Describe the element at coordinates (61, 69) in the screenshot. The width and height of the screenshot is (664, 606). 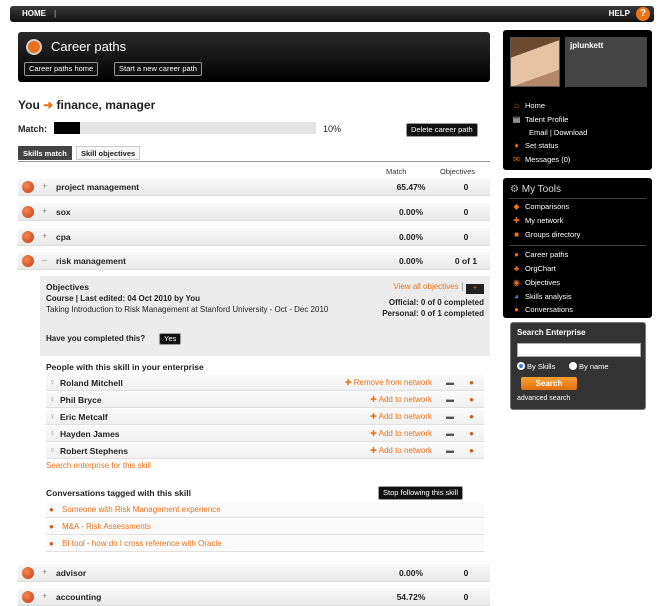
I see `career-paths-home-button: Career paths home` at that location.